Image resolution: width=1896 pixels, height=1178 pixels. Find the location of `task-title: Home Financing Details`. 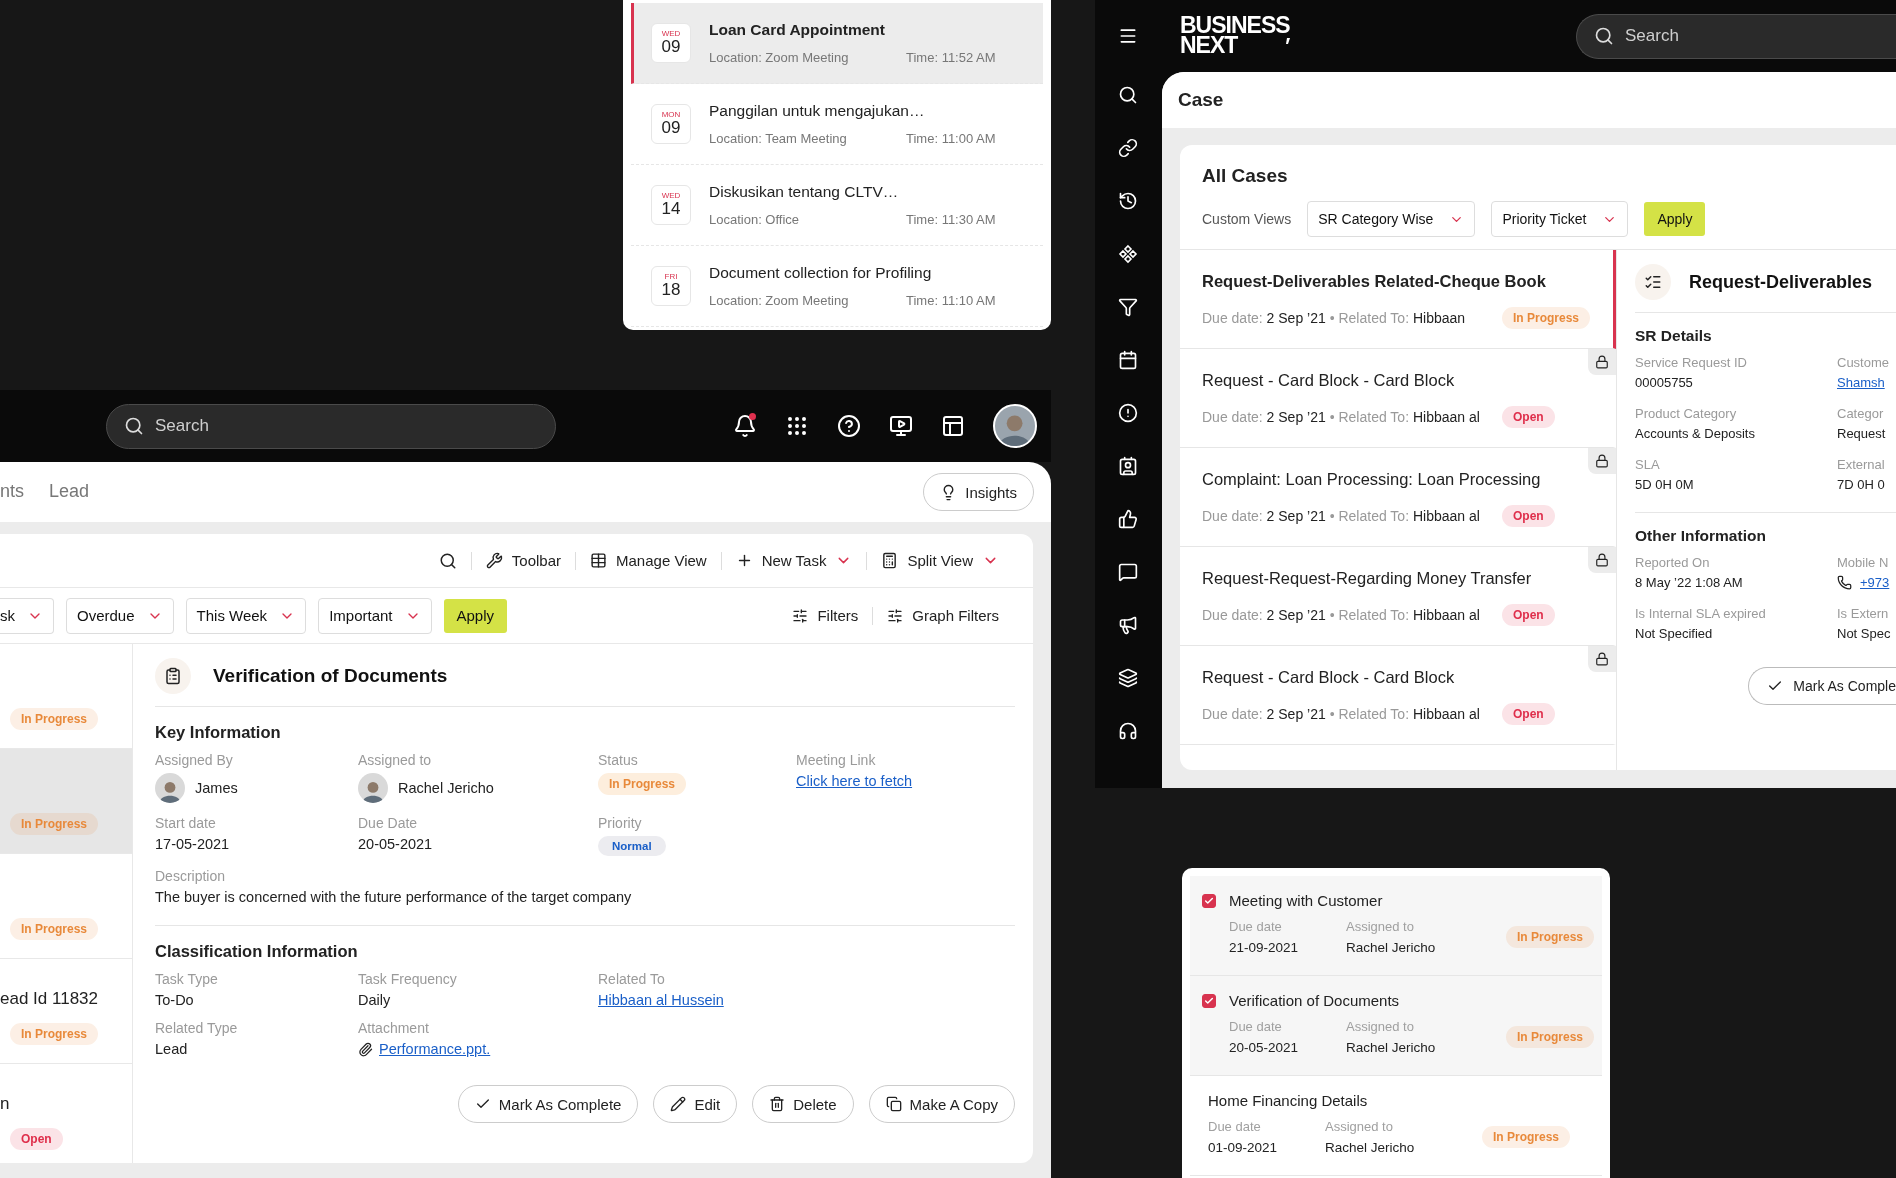

task-title: Home Financing Details is located at coordinates (1288, 1100).